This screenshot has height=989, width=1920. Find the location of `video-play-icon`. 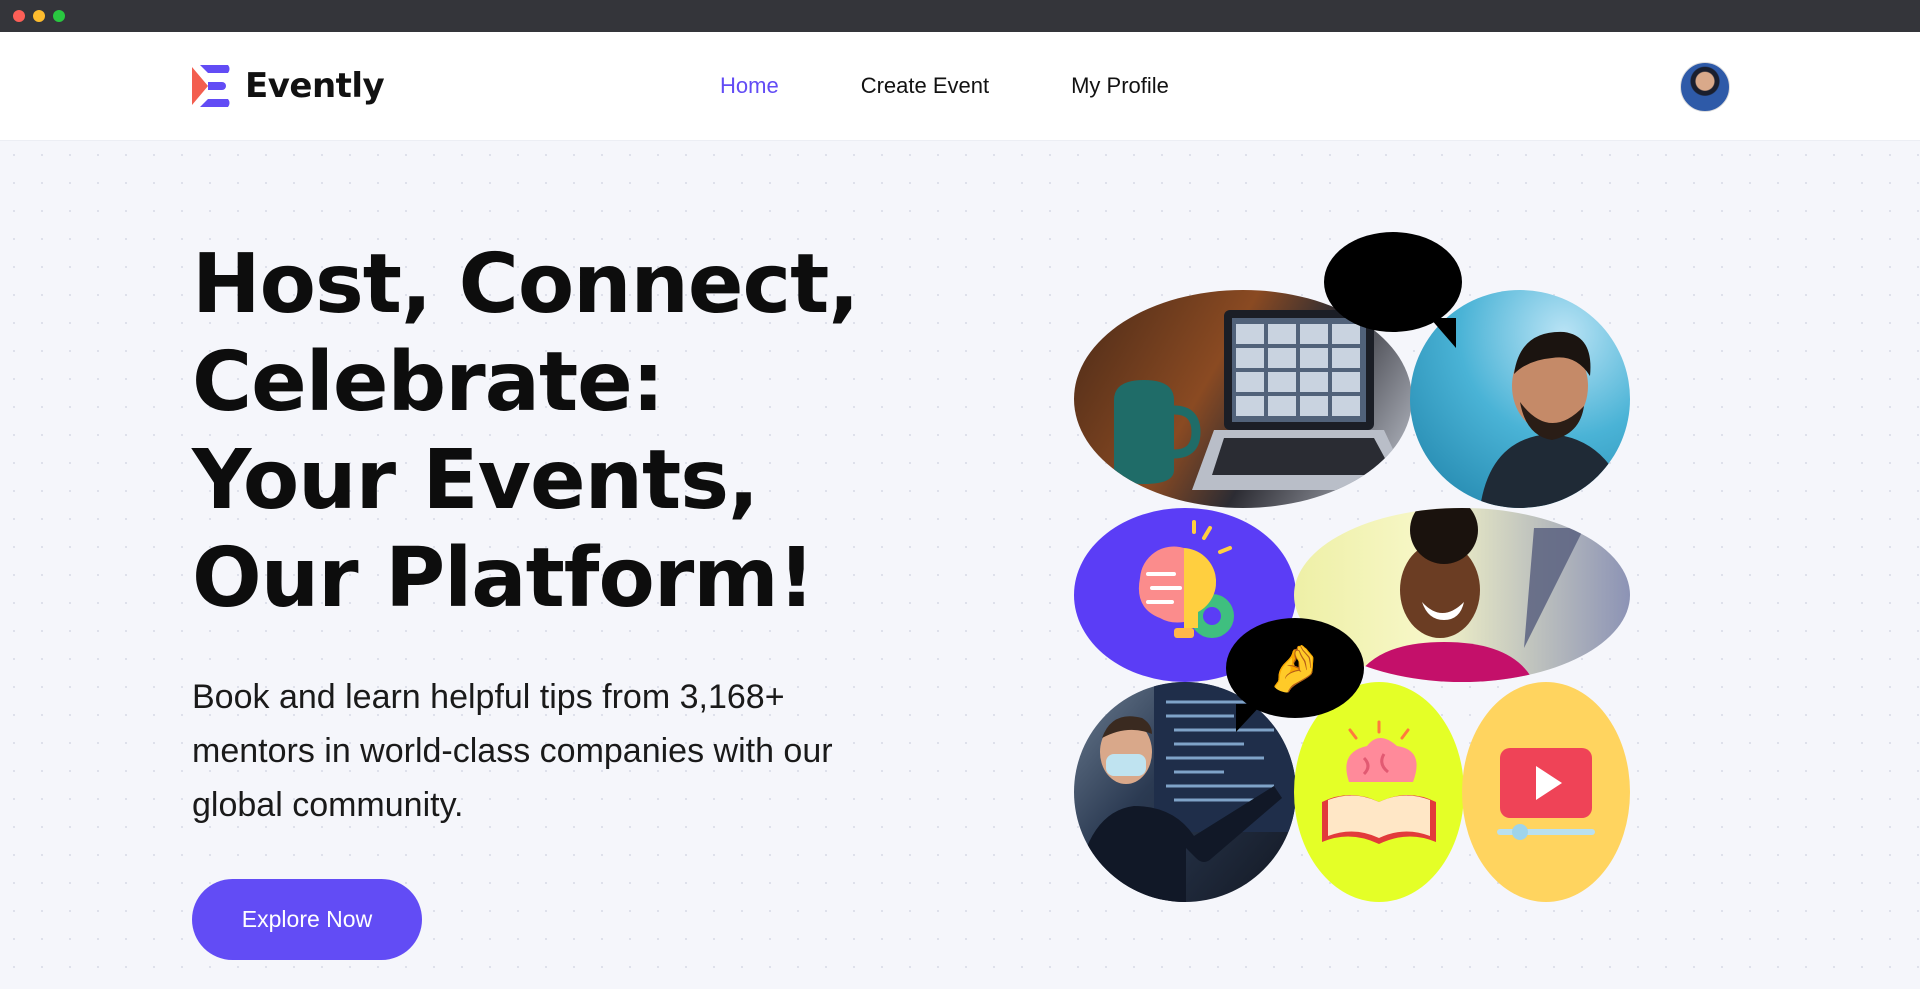

video-play-icon is located at coordinates (1546, 794).